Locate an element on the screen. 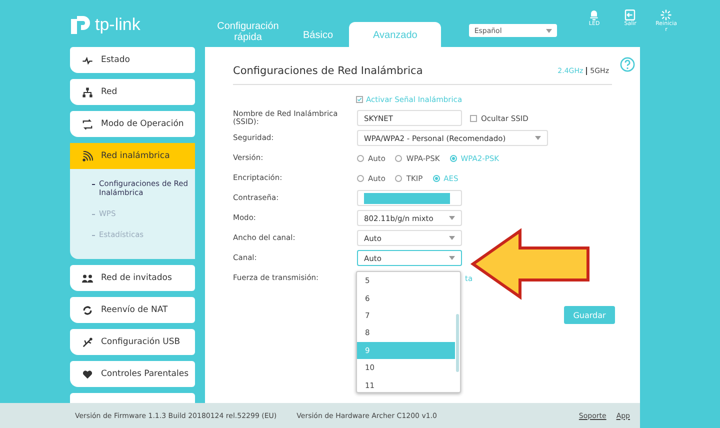 The image size is (720, 428). pulse-icon is located at coordinates (87, 60).